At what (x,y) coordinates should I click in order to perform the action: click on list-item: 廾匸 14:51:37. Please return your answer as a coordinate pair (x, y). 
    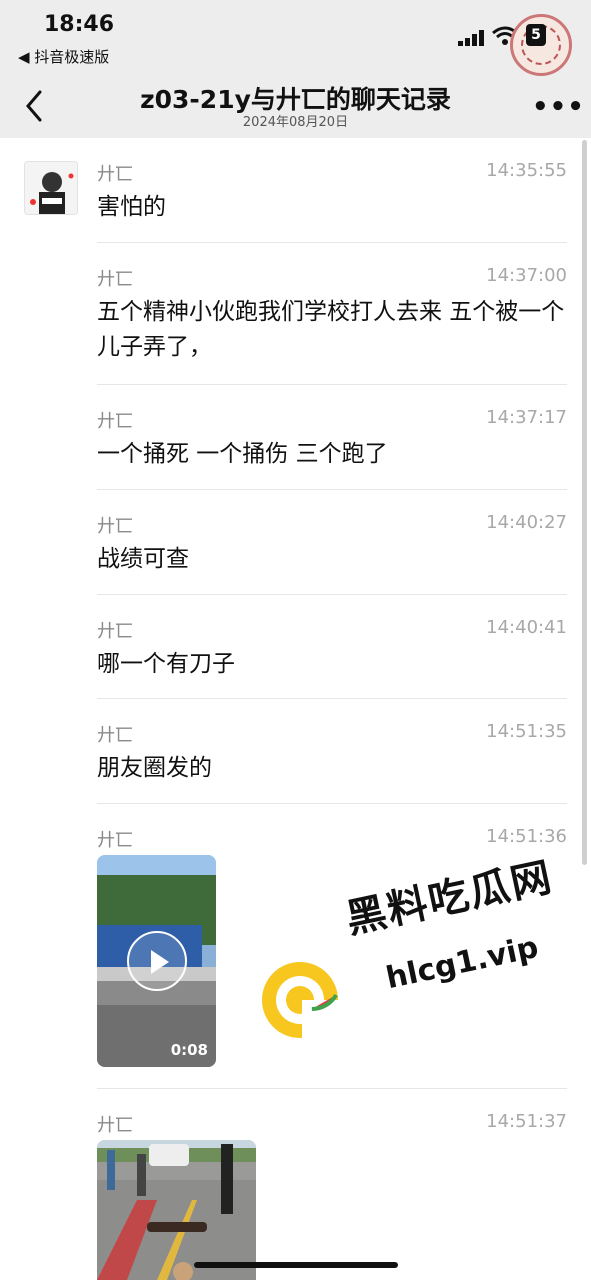
    Looking at the image, I should click on (332, 1124).